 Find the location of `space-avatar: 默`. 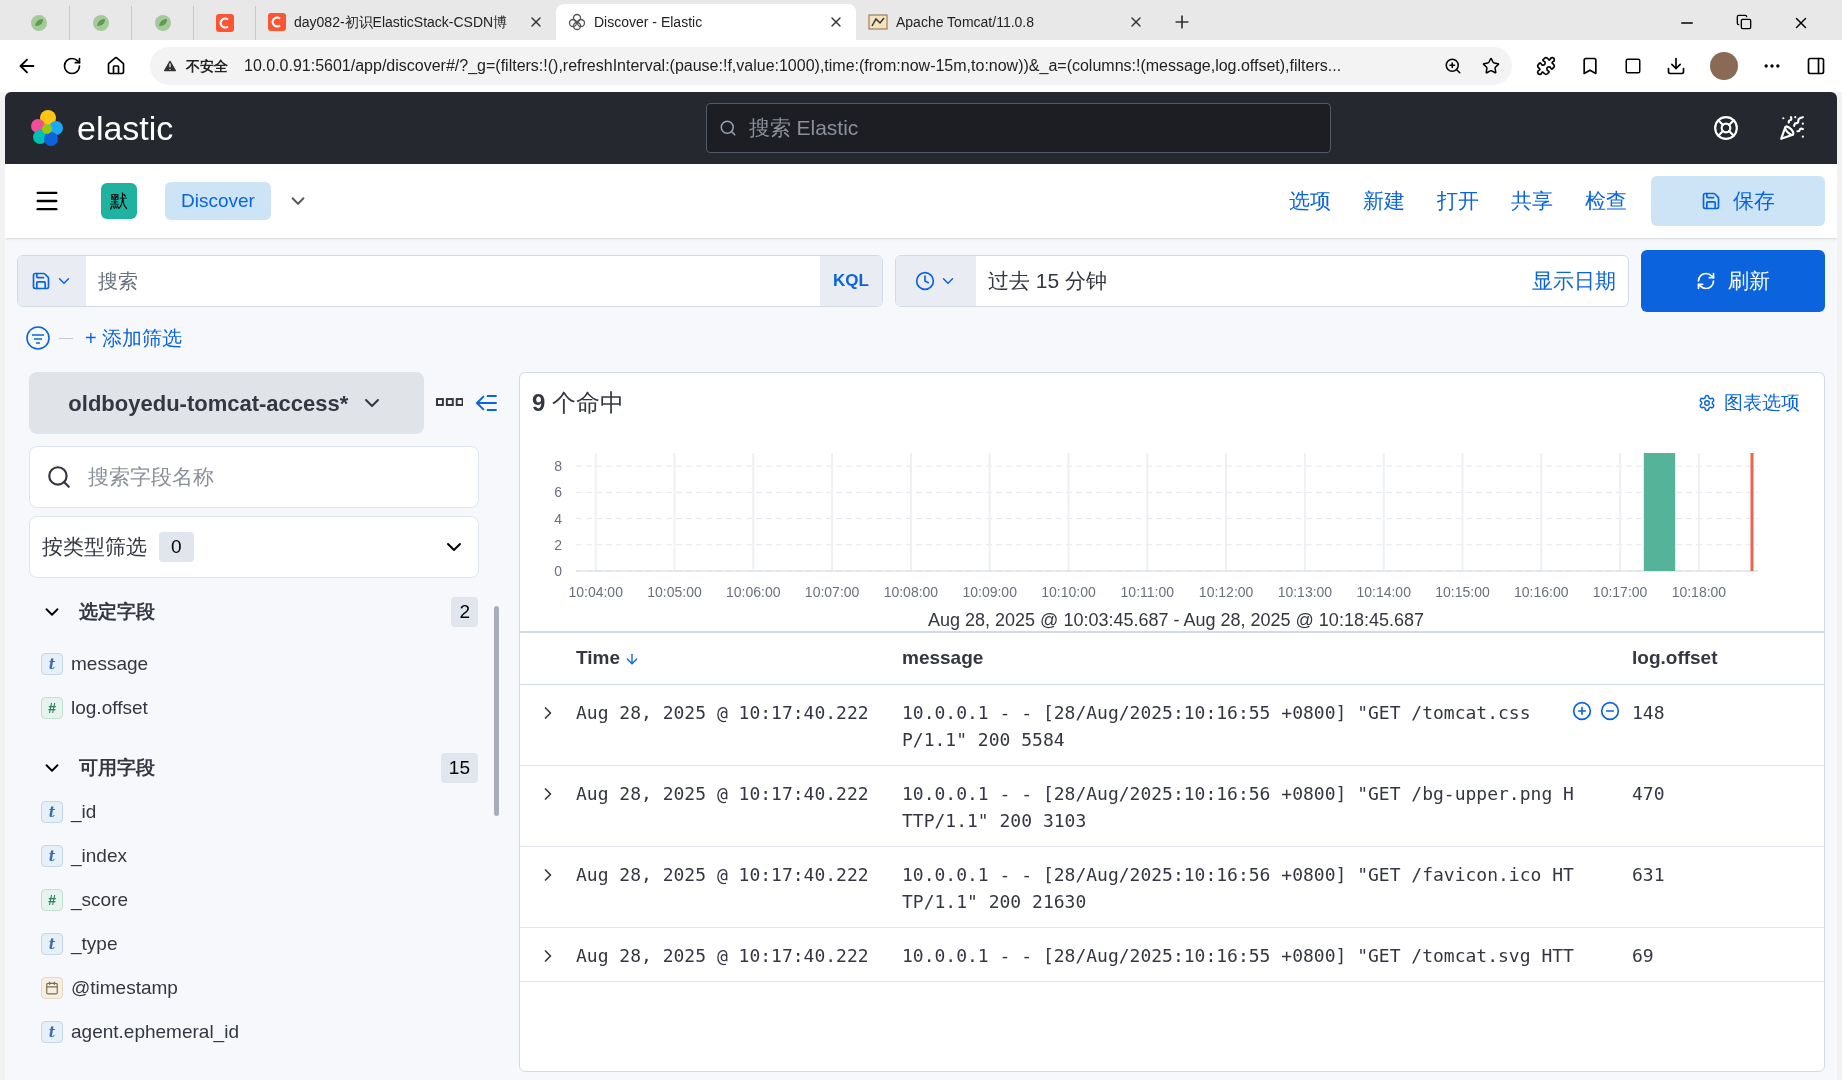

space-avatar: 默 is located at coordinates (119, 201).